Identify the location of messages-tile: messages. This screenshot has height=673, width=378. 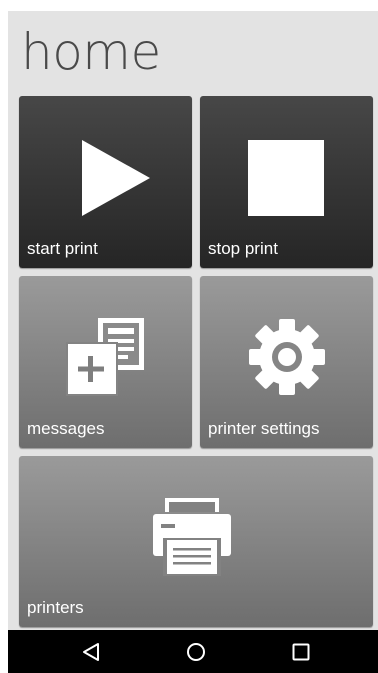
(105, 362).